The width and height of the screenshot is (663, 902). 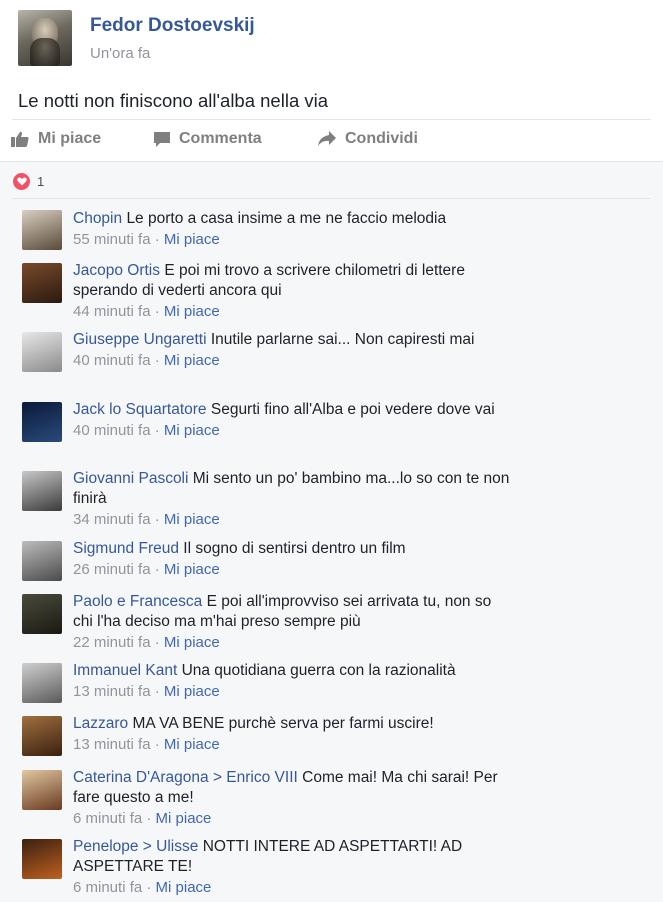 What do you see at coordinates (120, 53) in the screenshot?
I see `post-timestamp: Un'ora fa` at bounding box center [120, 53].